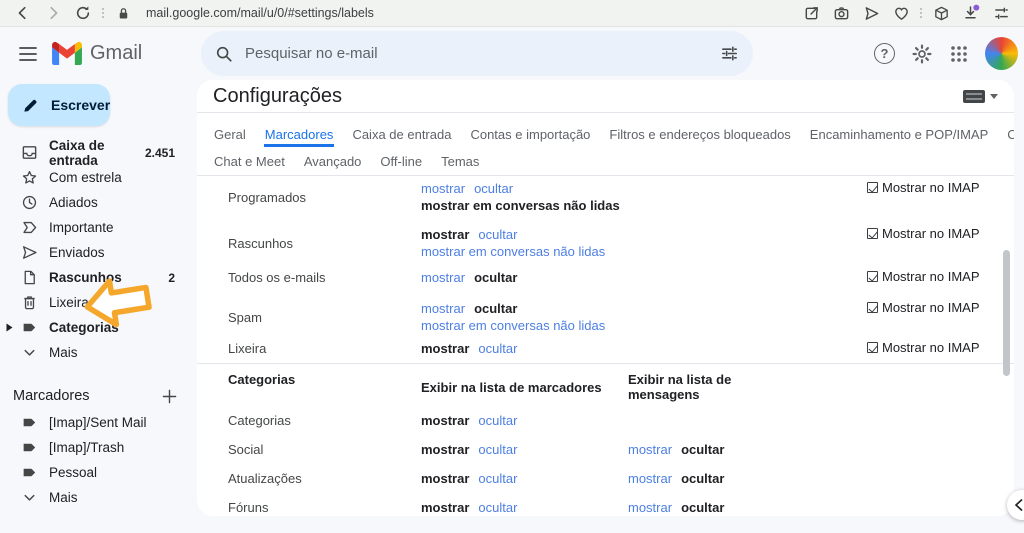 The image size is (1024, 533). I want to click on tab-complementos: Complementos, so click(1010, 135).